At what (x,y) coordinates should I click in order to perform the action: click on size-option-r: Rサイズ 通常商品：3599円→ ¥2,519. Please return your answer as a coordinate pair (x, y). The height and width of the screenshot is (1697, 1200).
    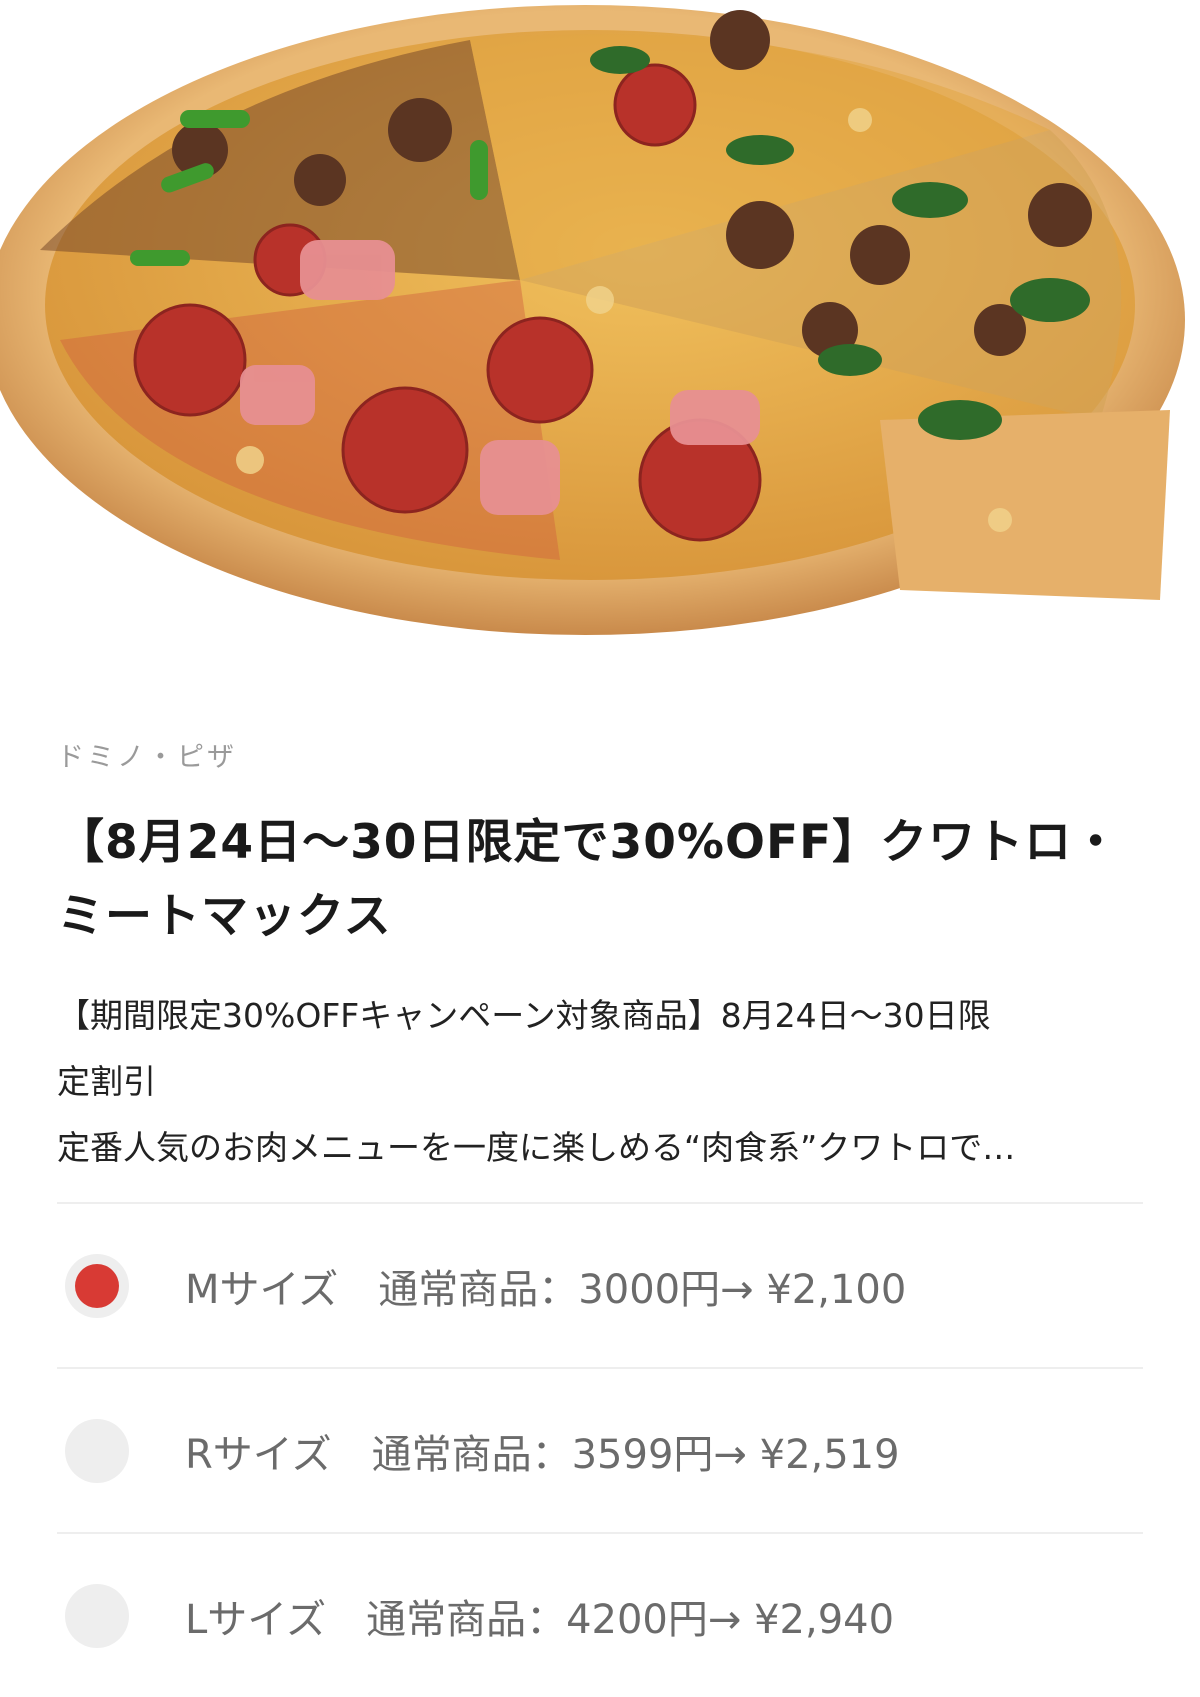
    Looking at the image, I should click on (600, 1451).